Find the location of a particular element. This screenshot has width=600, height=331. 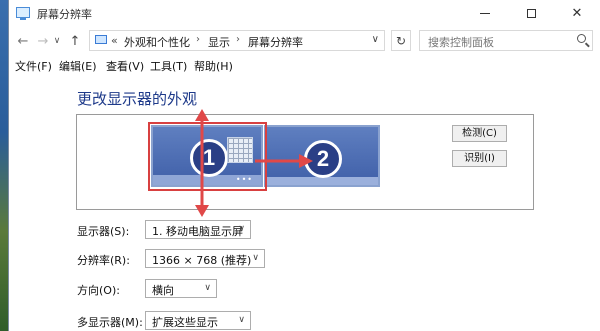

close-button: ✕ is located at coordinates (577, 13).